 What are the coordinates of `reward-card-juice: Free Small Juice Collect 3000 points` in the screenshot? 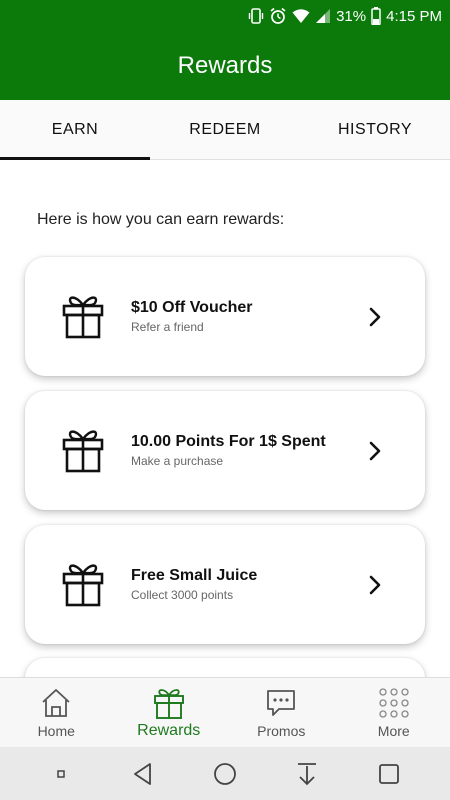 It's located at (225, 584).